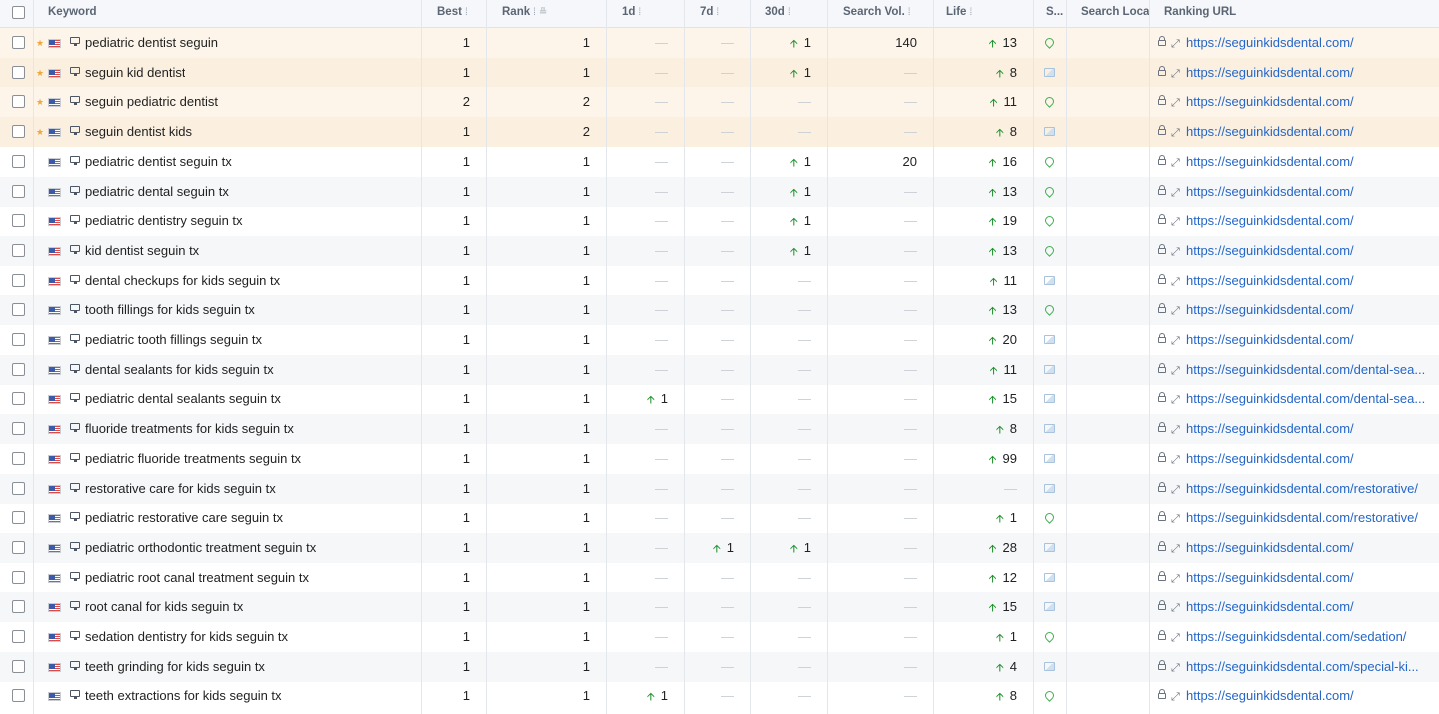  What do you see at coordinates (179, 370) in the screenshot?
I see `keyword-cell: dental sealants for kids seguin tx` at bounding box center [179, 370].